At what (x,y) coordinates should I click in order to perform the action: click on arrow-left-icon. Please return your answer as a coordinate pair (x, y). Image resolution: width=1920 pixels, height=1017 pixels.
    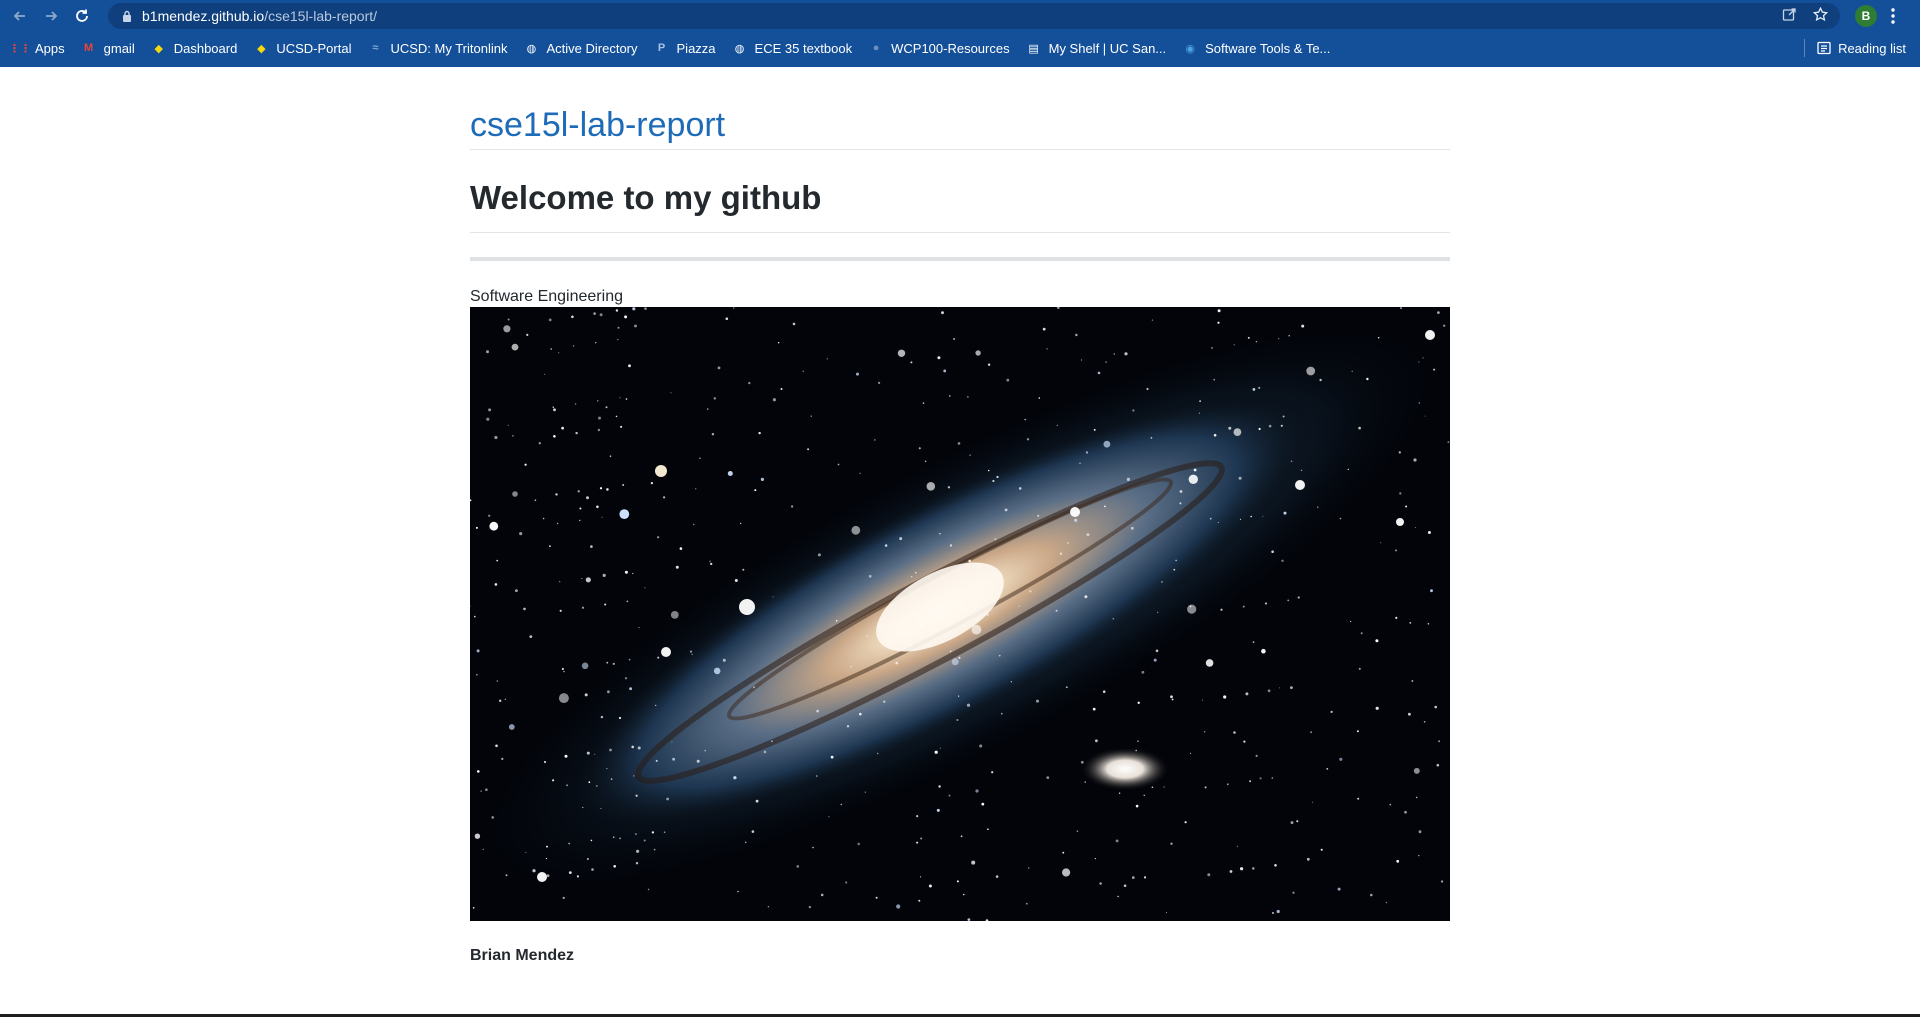
    Looking at the image, I should click on (19, 16).